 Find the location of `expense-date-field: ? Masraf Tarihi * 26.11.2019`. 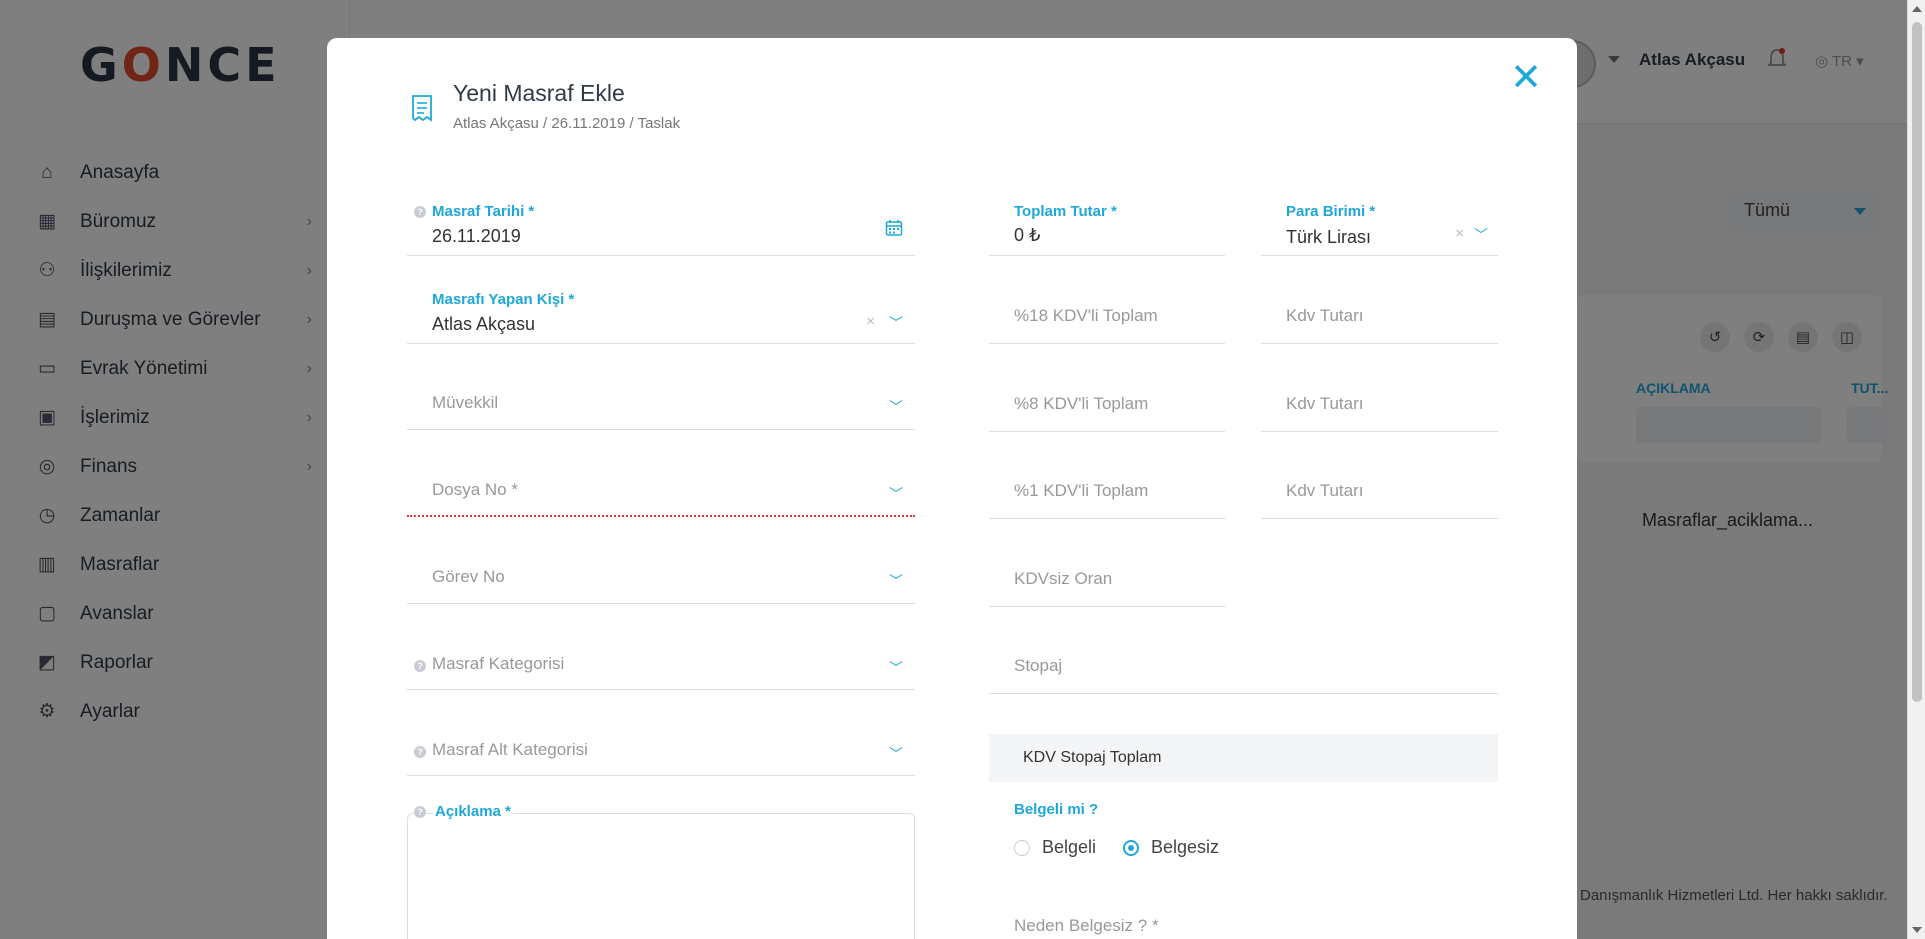

expense-date-field: ? Masraf Tarihi * 26.11.2019 is located at coordinates (661, 224).